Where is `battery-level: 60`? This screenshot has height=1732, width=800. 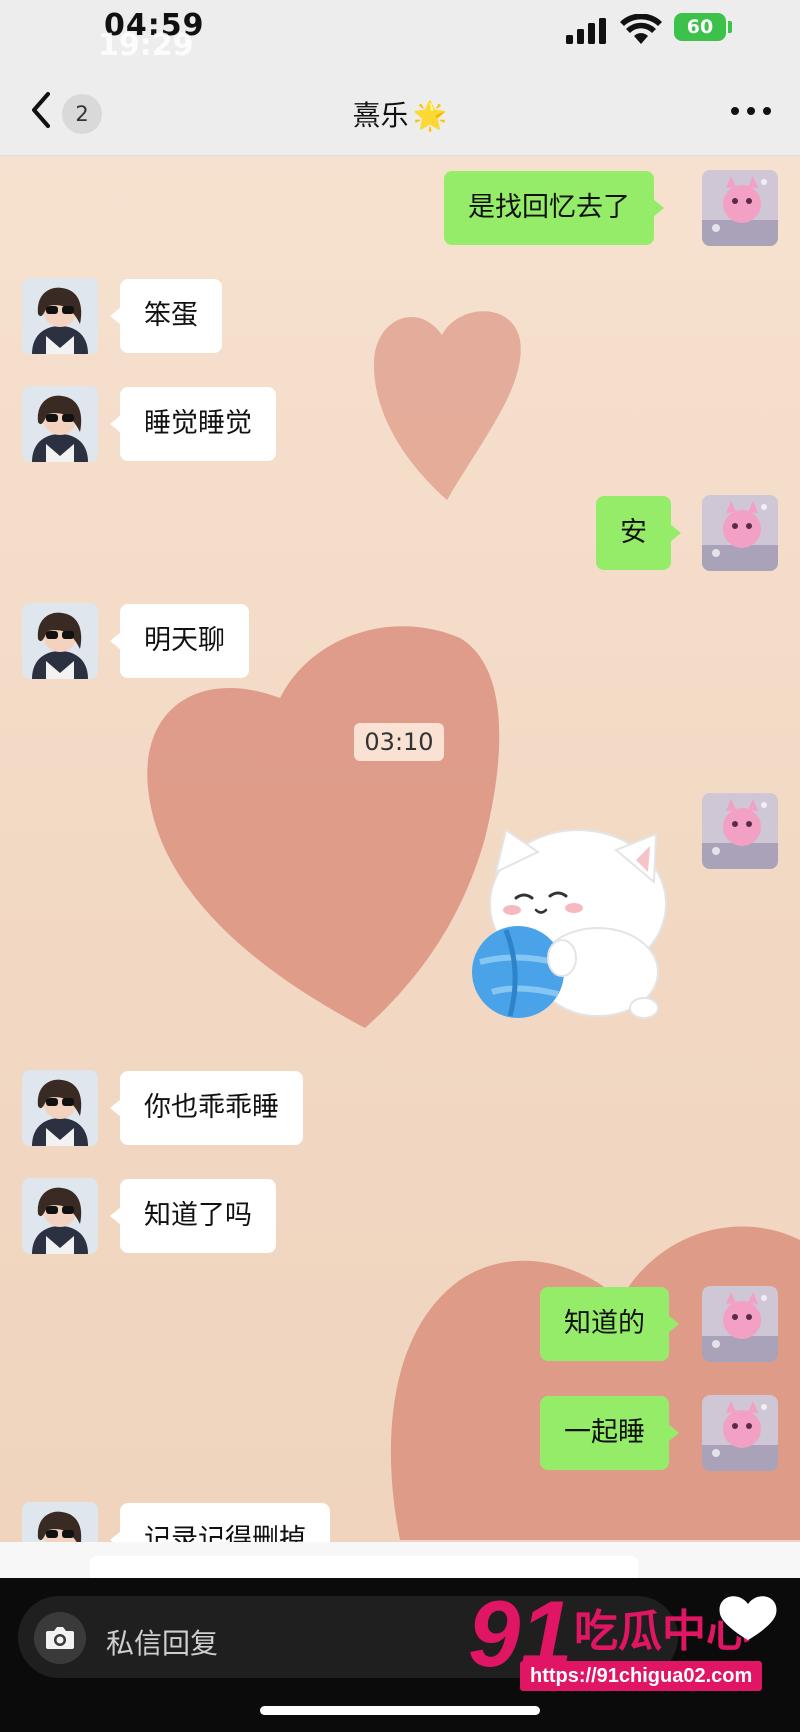 battery-level: 60 is located at coordinates (700, 27).